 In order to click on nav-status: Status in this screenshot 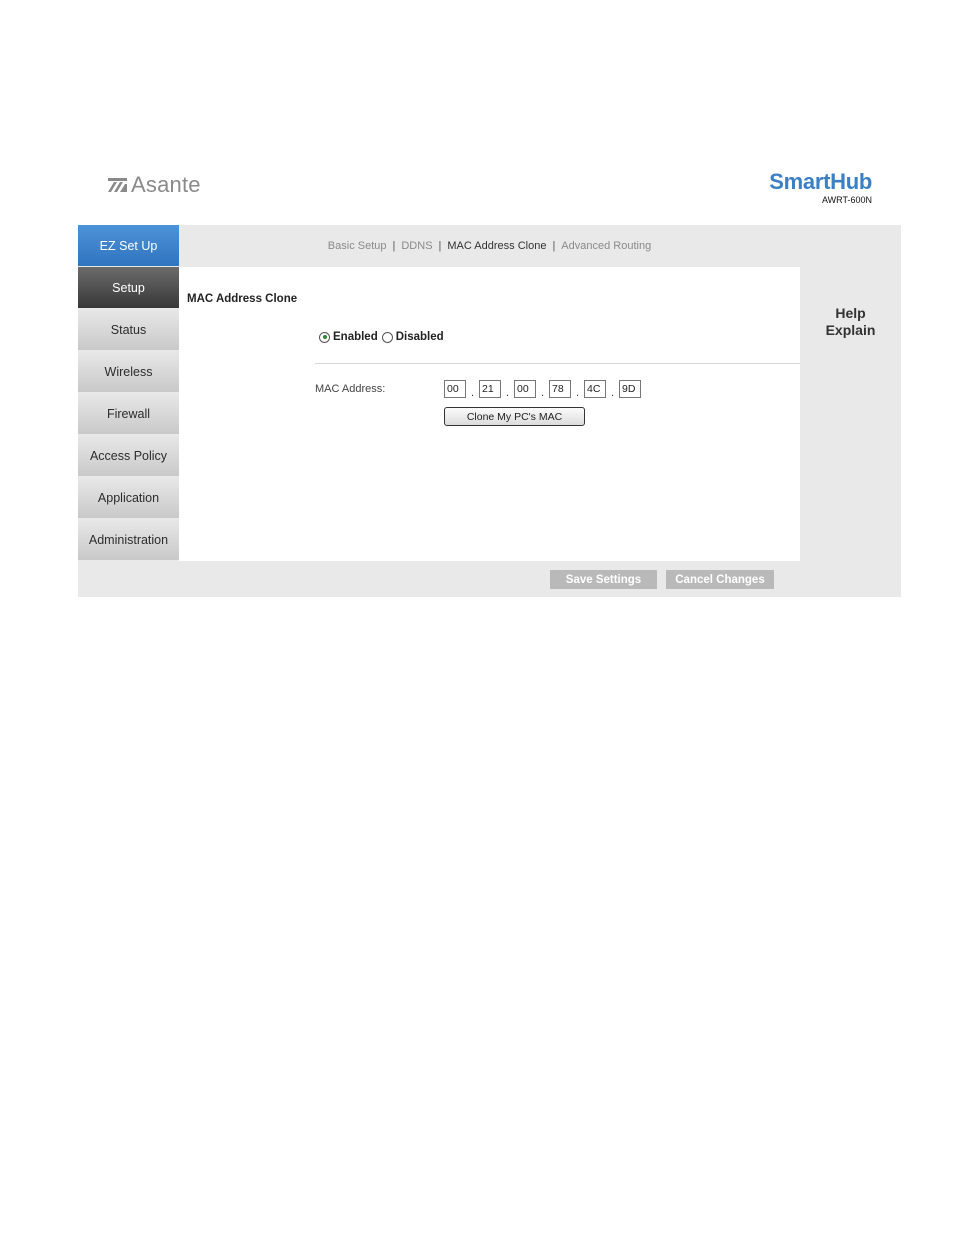, I will do `click(128, 329)`.